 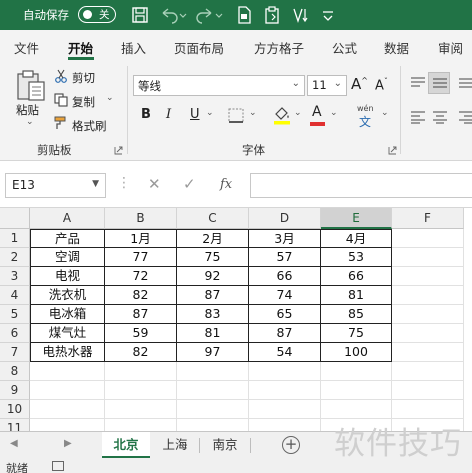 What do you see at coordinates (67, 257) in the screenshot?
I see `cell-a2: 空调` at bounding box center [67, 257].